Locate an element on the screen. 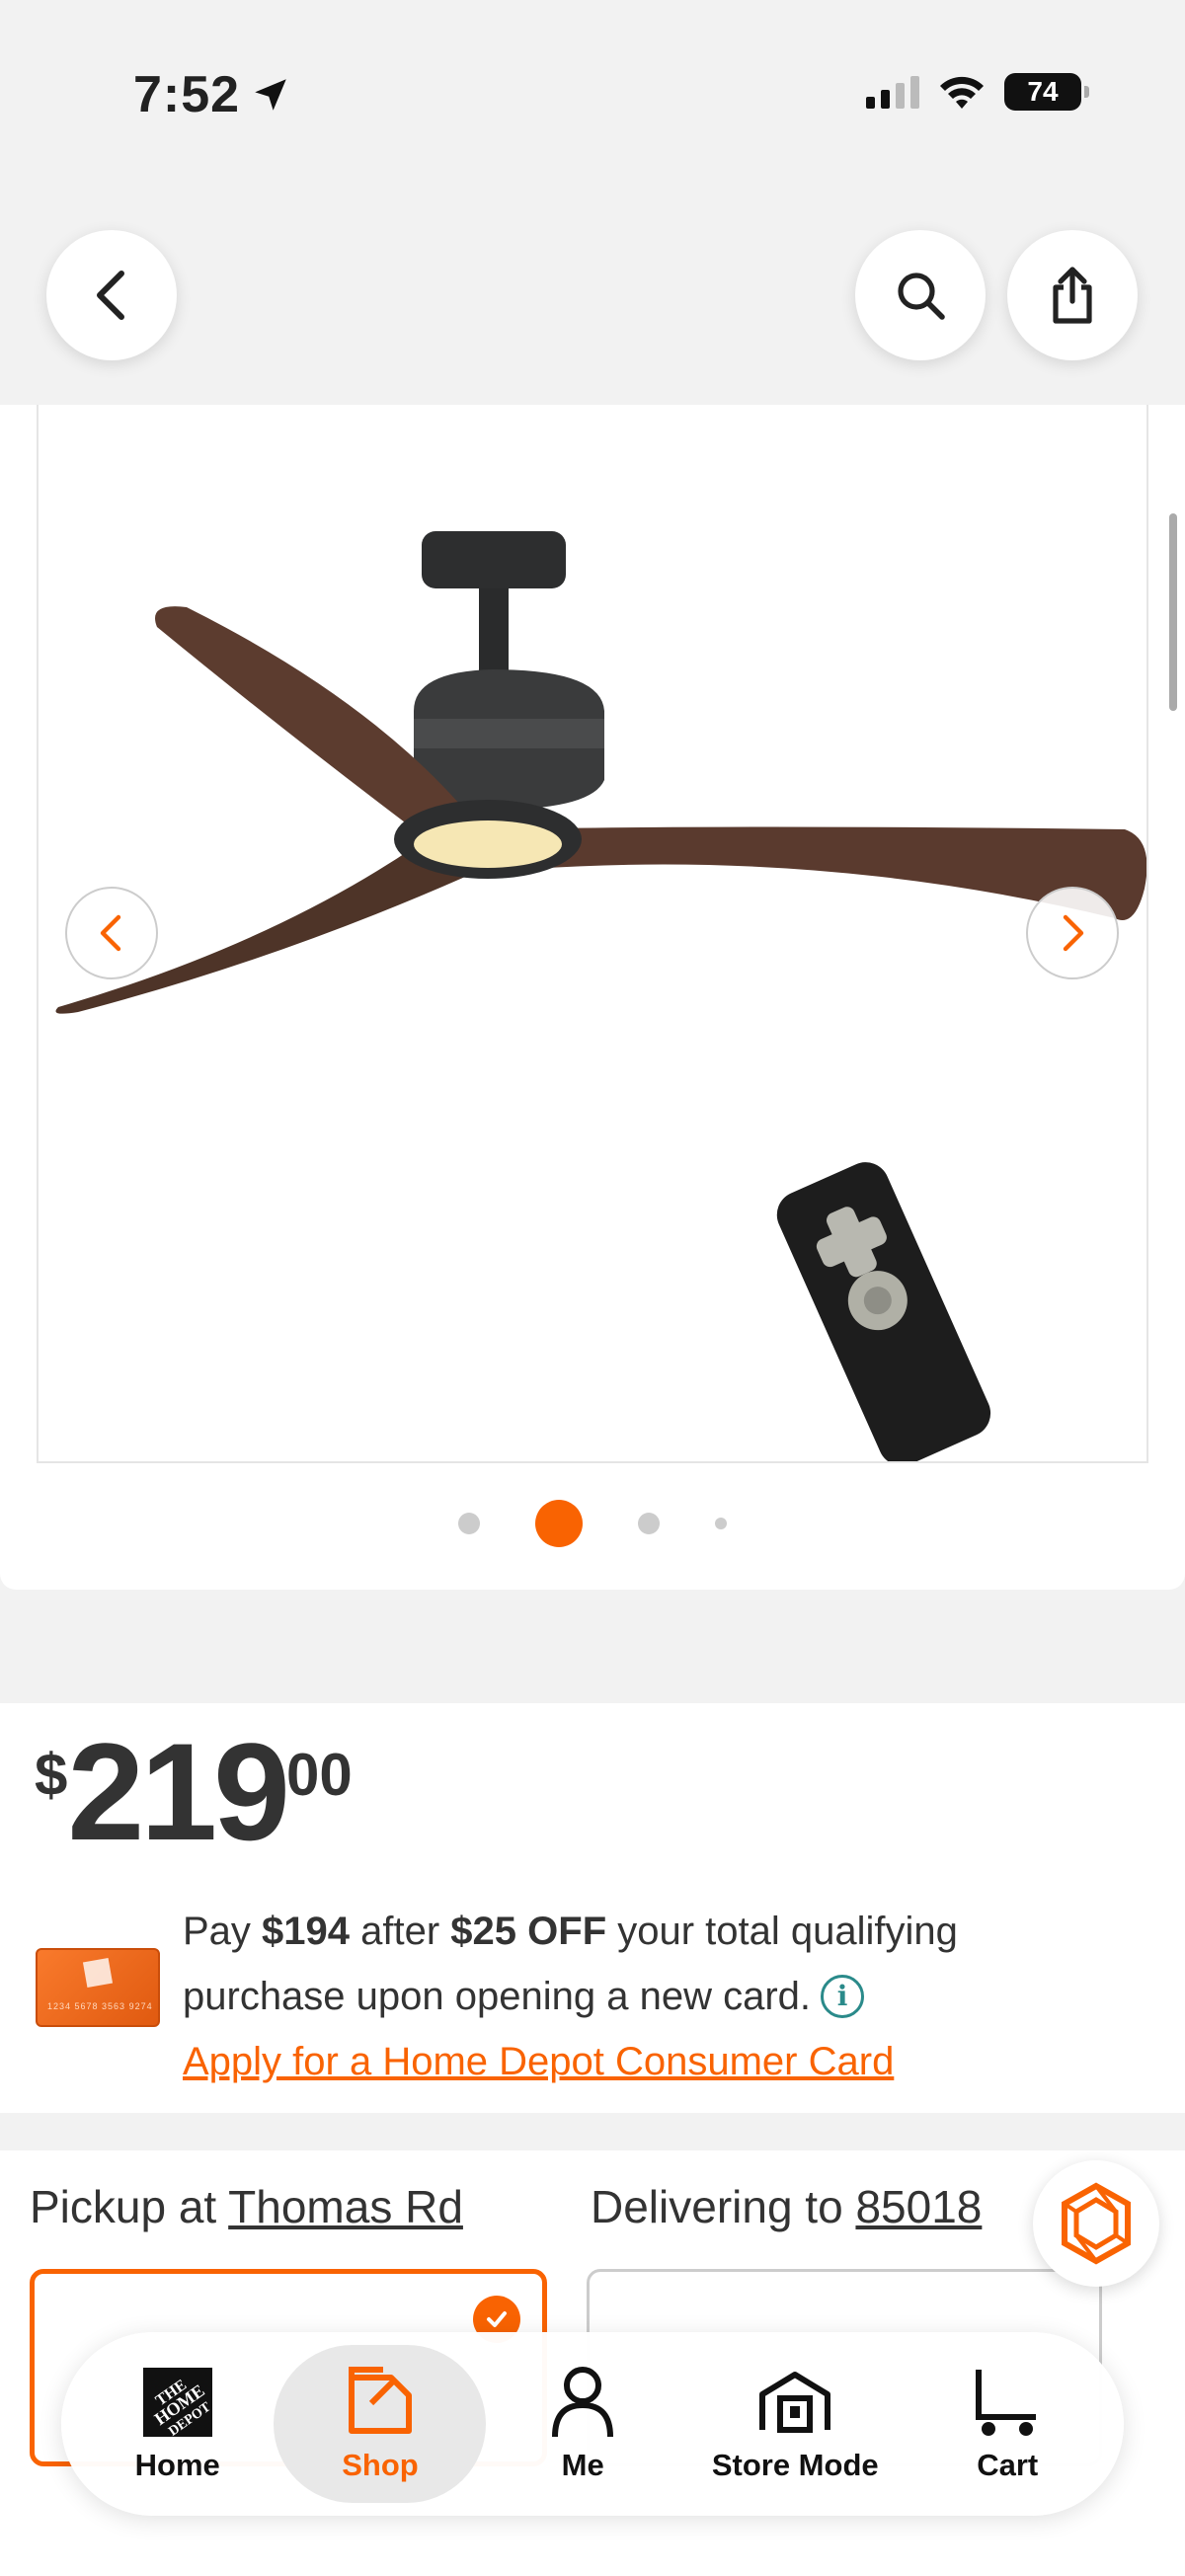 This screenshot has height=2576, width=1185. delivery-prefix: Delivering to is located at coordinates (724, 2206).